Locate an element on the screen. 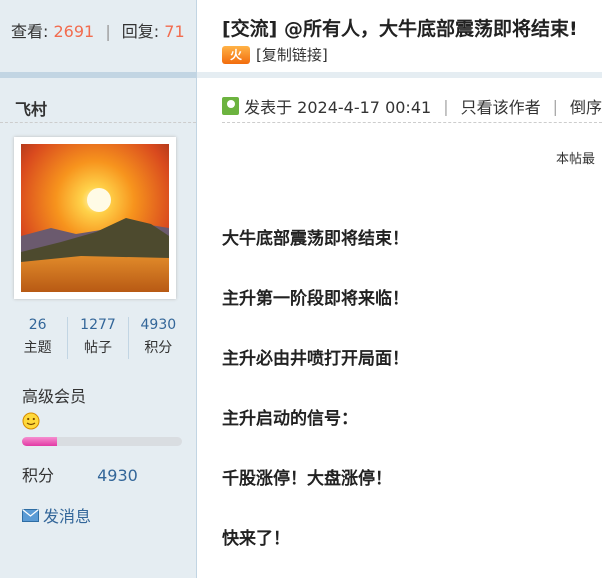 The height and width of the screenshot is (587, 602). post-line: 主升启动的信号： is located at coordinates (290, 419).